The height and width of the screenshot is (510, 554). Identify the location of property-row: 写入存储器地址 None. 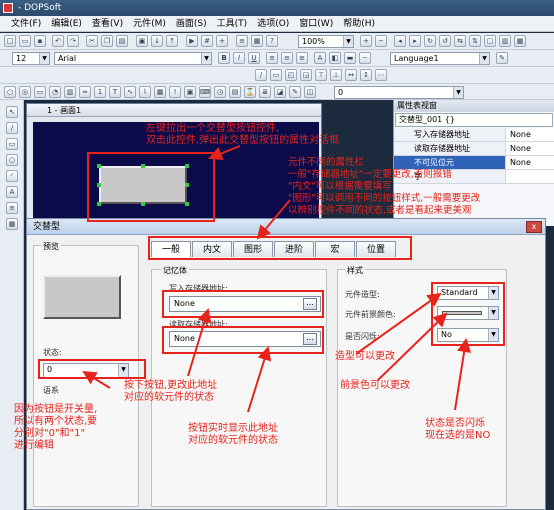
(474, 135).